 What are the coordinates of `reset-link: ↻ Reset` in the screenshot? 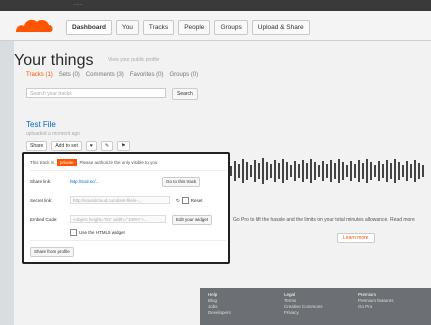 It's located at (189, 200).